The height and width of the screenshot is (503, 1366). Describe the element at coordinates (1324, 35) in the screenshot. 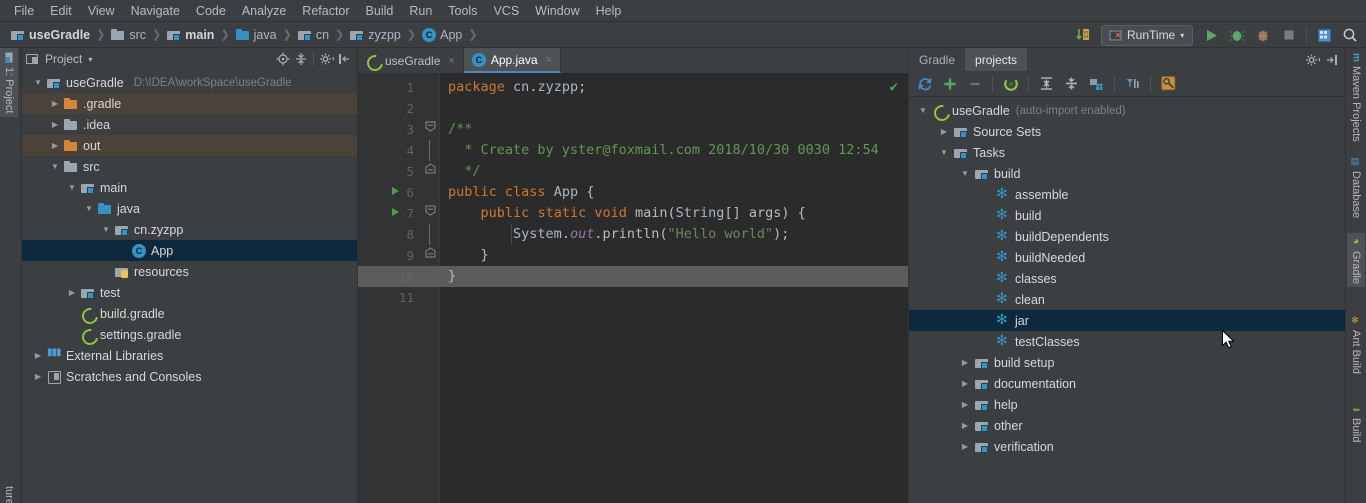

I see `updates-icon` at that location.